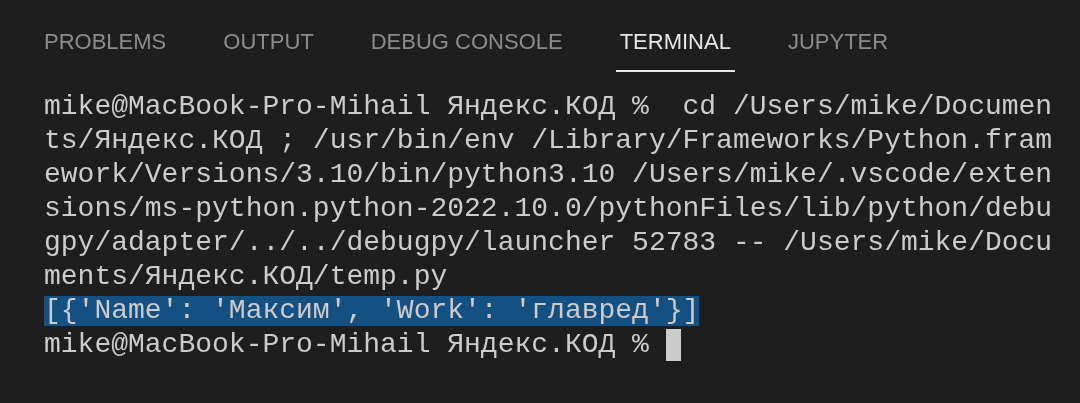  Describe the element at coordinates (548, 107) in the screenshot. I see `terminal-line: mike@MacBook-Pro-Mihail Яндекс.КОД % cd /Users/mike/Documen` at that location.